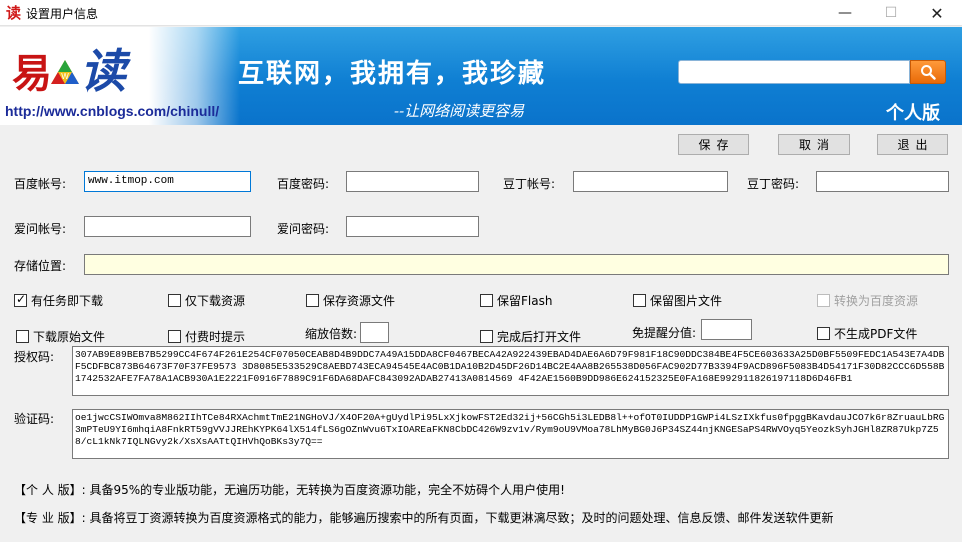 Image resolution: width=962 pixels, height=542 pixels. Describe the element at coordinates (40, 184) in the screenshot. I see `baidu-account-label: 百度帐号:` at that location.